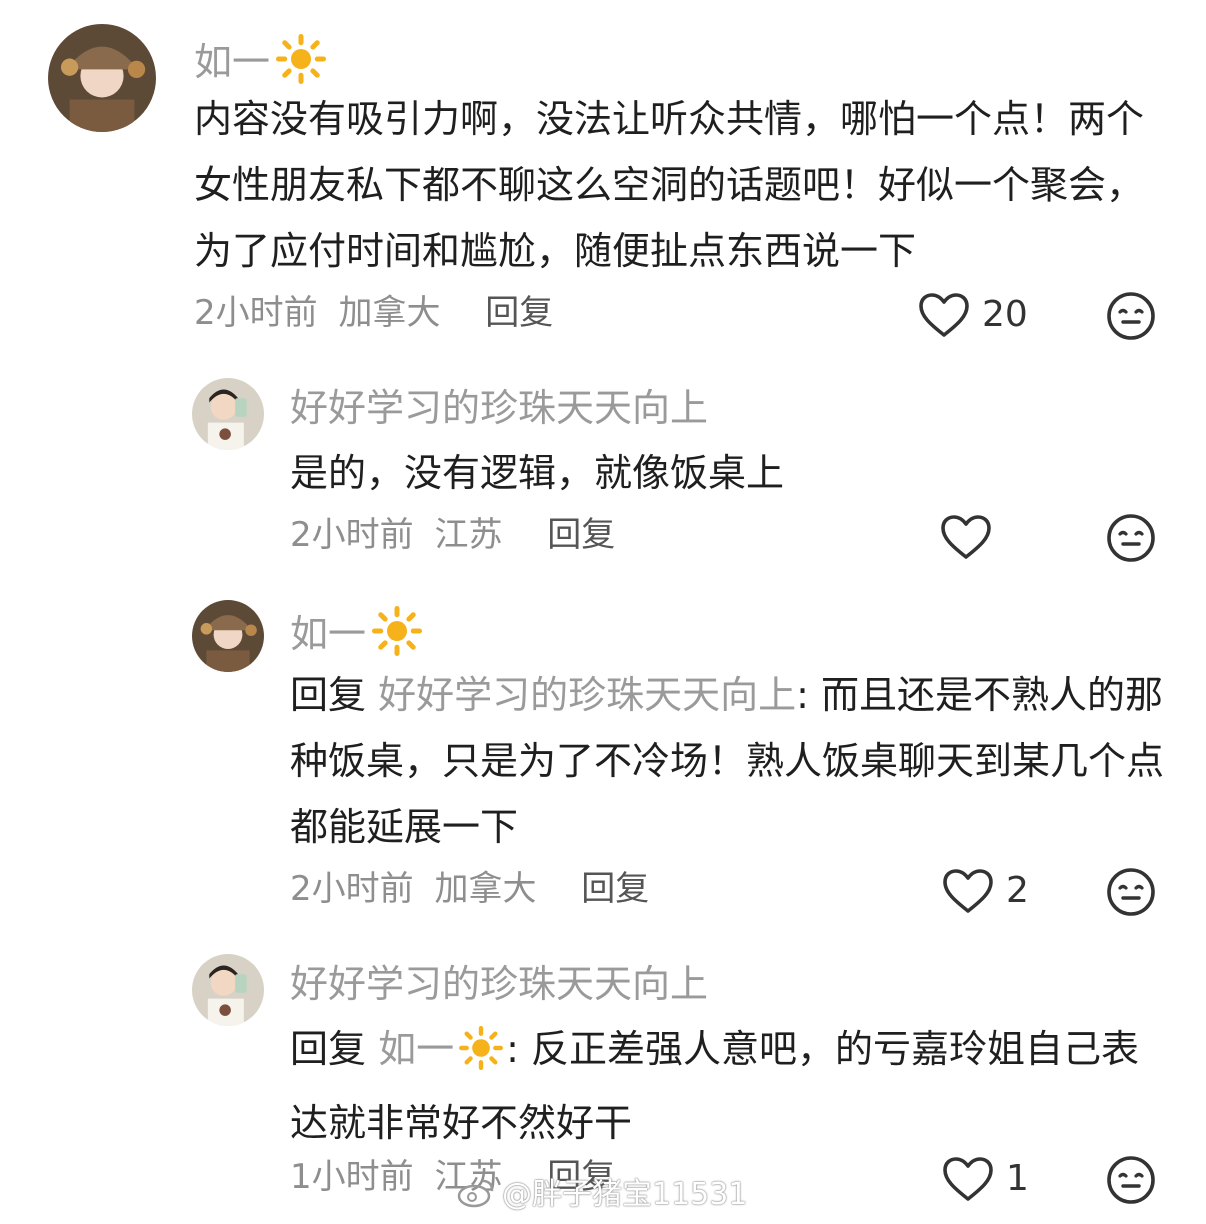 This screenshot has height=1224, width=1206. What do you see at coordinates (973, 315) in the screenshot?
I see `like-button: 20` at bounding box center [973, 315].